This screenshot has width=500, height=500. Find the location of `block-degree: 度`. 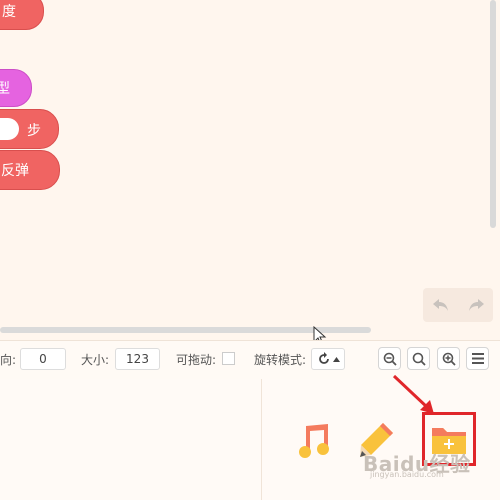

block-degree: 度 is located at coordinates (22, 15).